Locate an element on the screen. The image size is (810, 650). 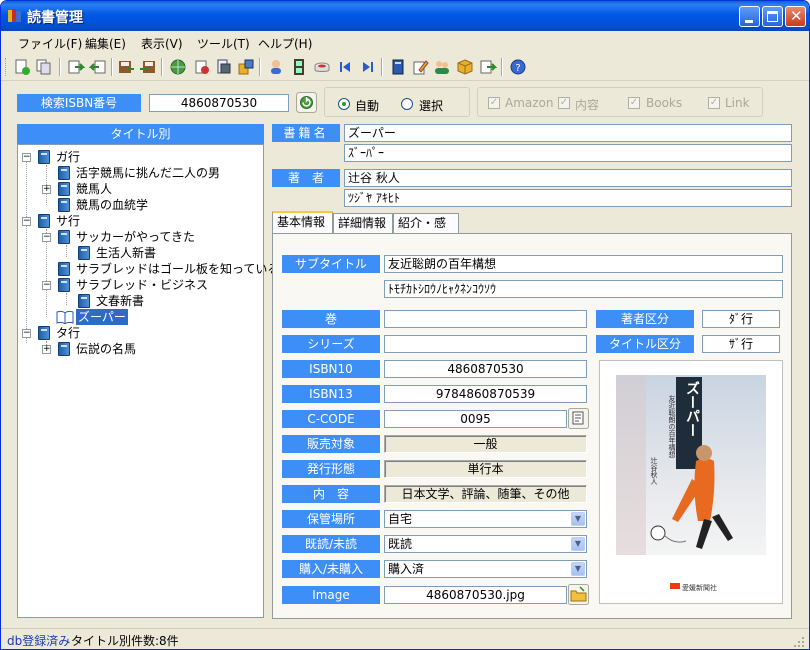
app-icon is located at coordinates (14, 15).